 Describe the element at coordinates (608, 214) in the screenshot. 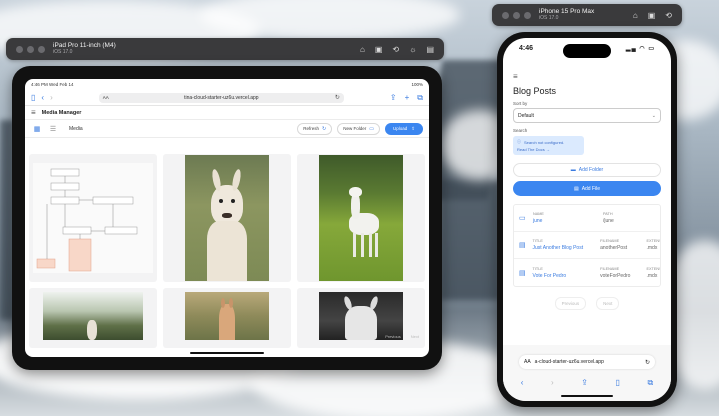

I see `column-header: PATH` at that location.